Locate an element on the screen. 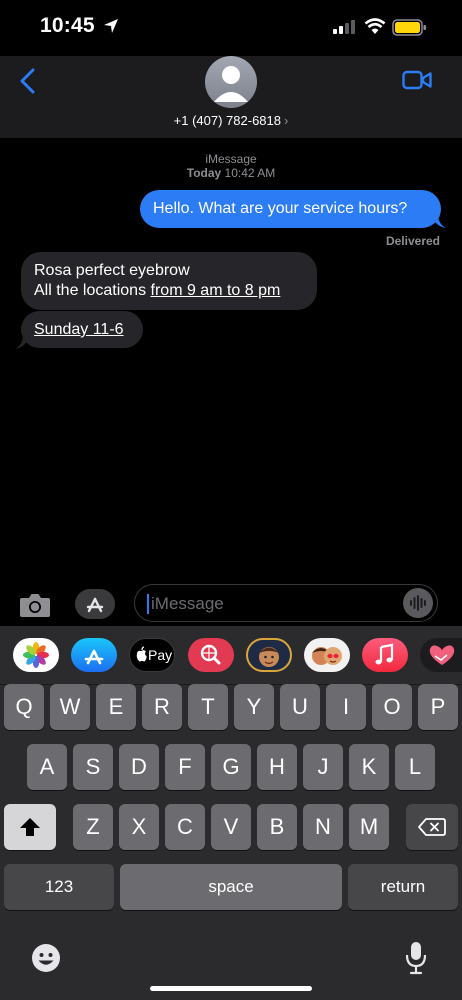 This screenshot has width=462, height=1000. waveform-icon is located at coordinates (418, 603).